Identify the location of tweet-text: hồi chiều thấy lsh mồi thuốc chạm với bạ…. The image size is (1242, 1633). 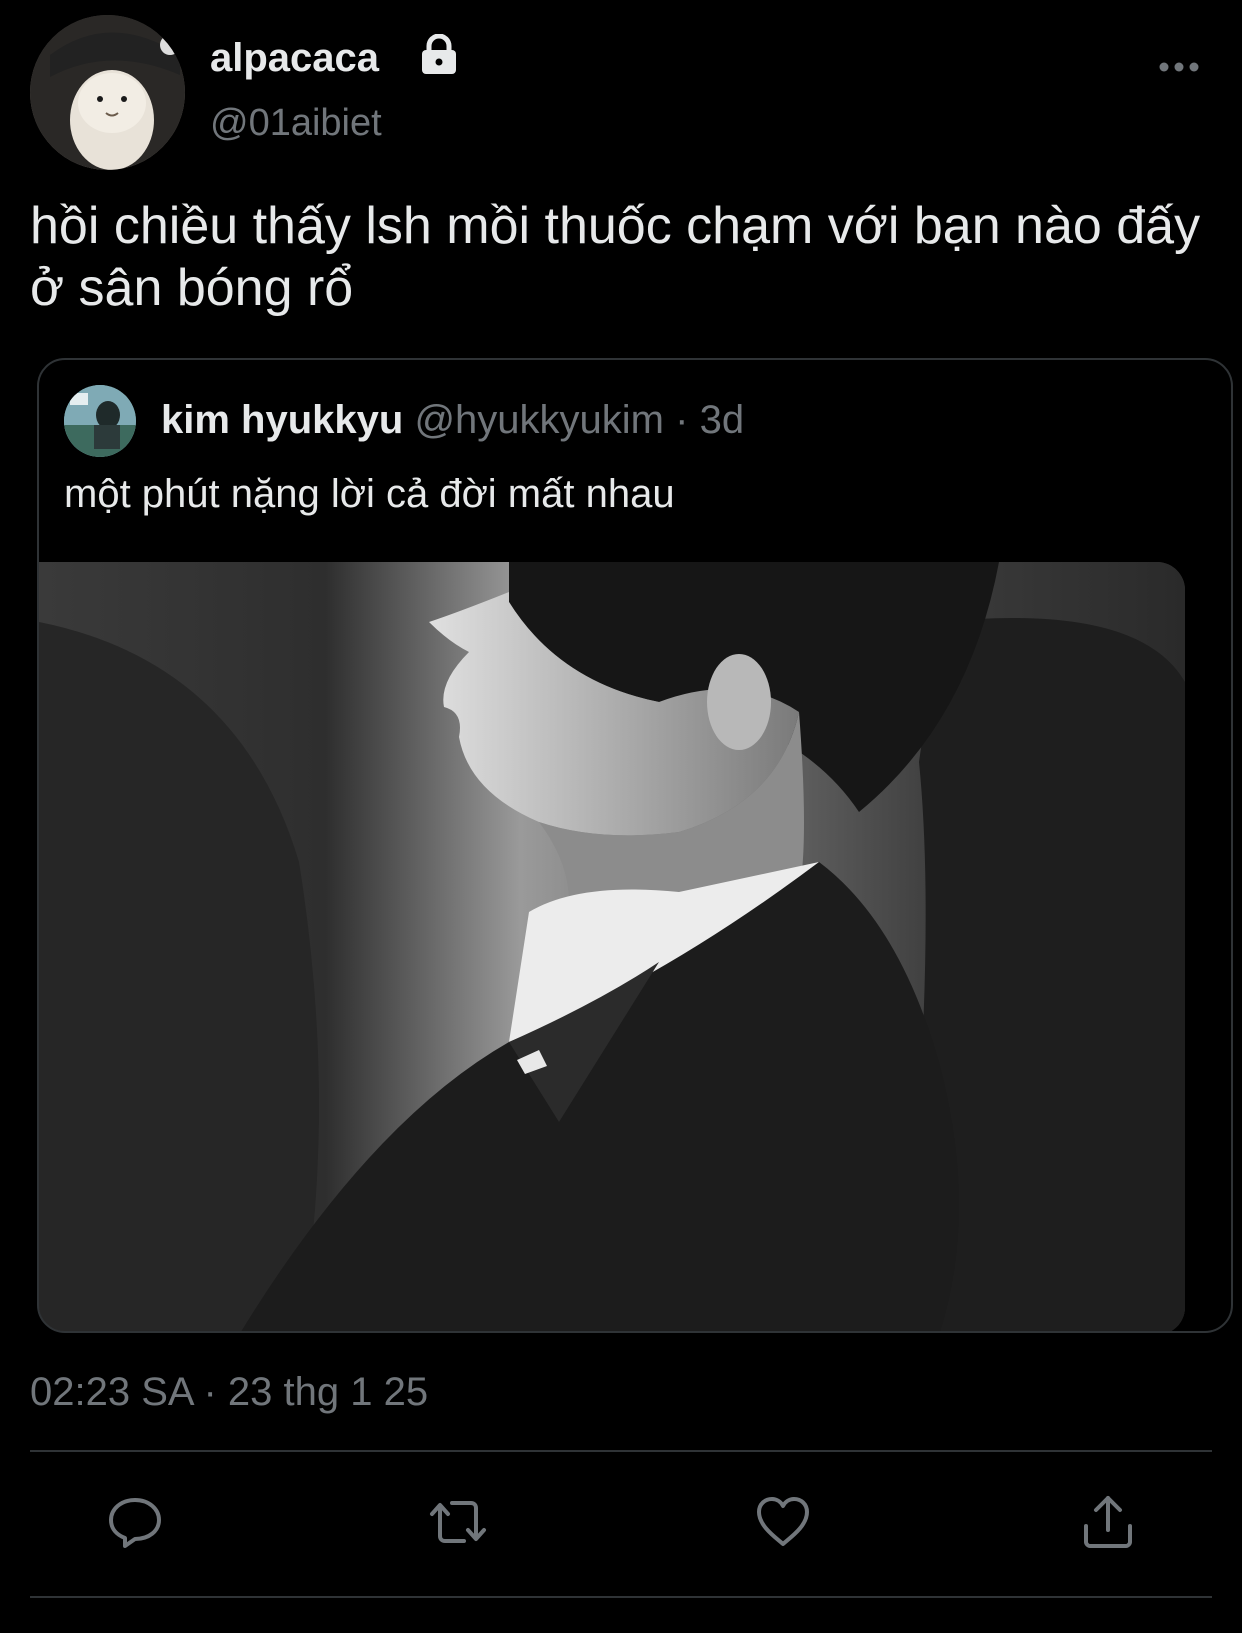
(615, 257).